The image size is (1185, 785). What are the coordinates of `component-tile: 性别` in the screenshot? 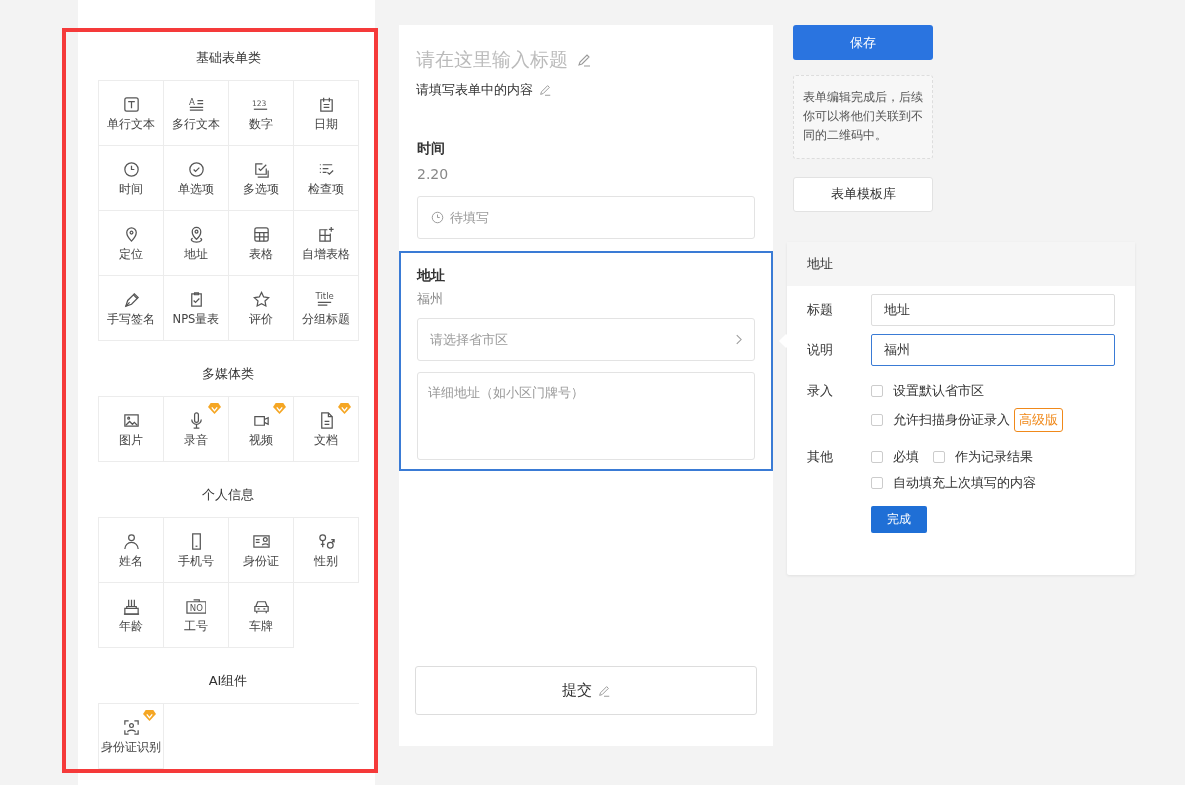 It's located at (326, 550).